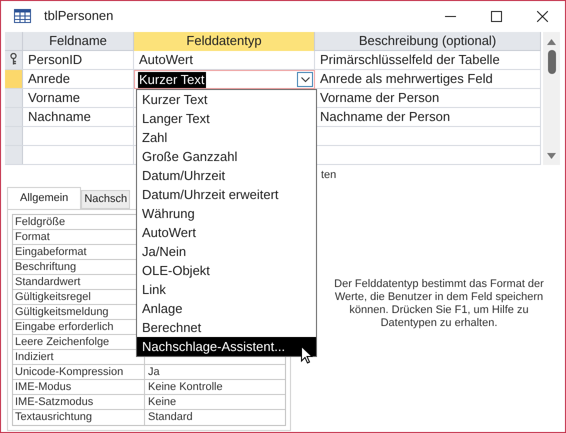 The width and height of the screenshot is (566, 433). What do you see at coordinates (79, 16) in the screenshot?
I see `window-title: tblPersonen` at bounding box center [79, 16].